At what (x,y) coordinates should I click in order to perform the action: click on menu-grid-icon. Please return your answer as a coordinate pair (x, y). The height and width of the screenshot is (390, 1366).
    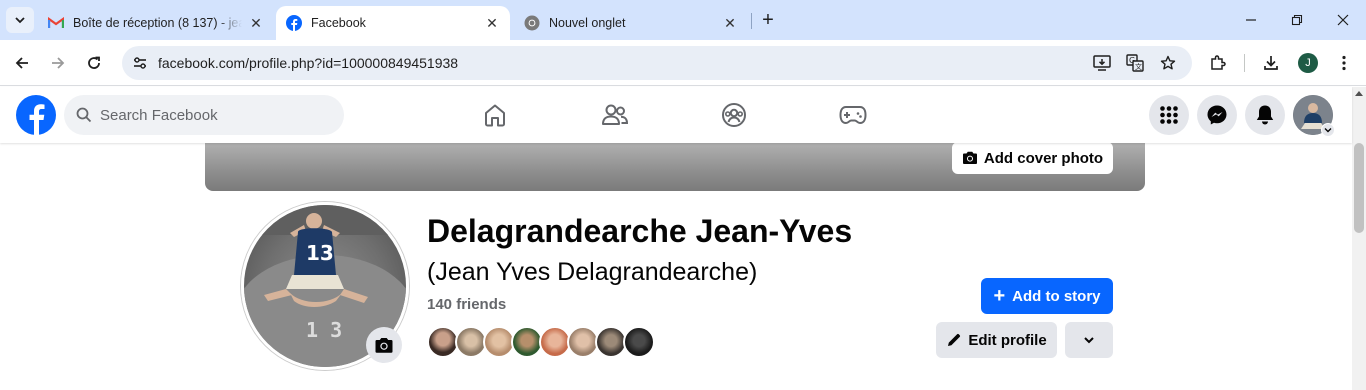
    Looking at the image, I should click on (1169, 115).